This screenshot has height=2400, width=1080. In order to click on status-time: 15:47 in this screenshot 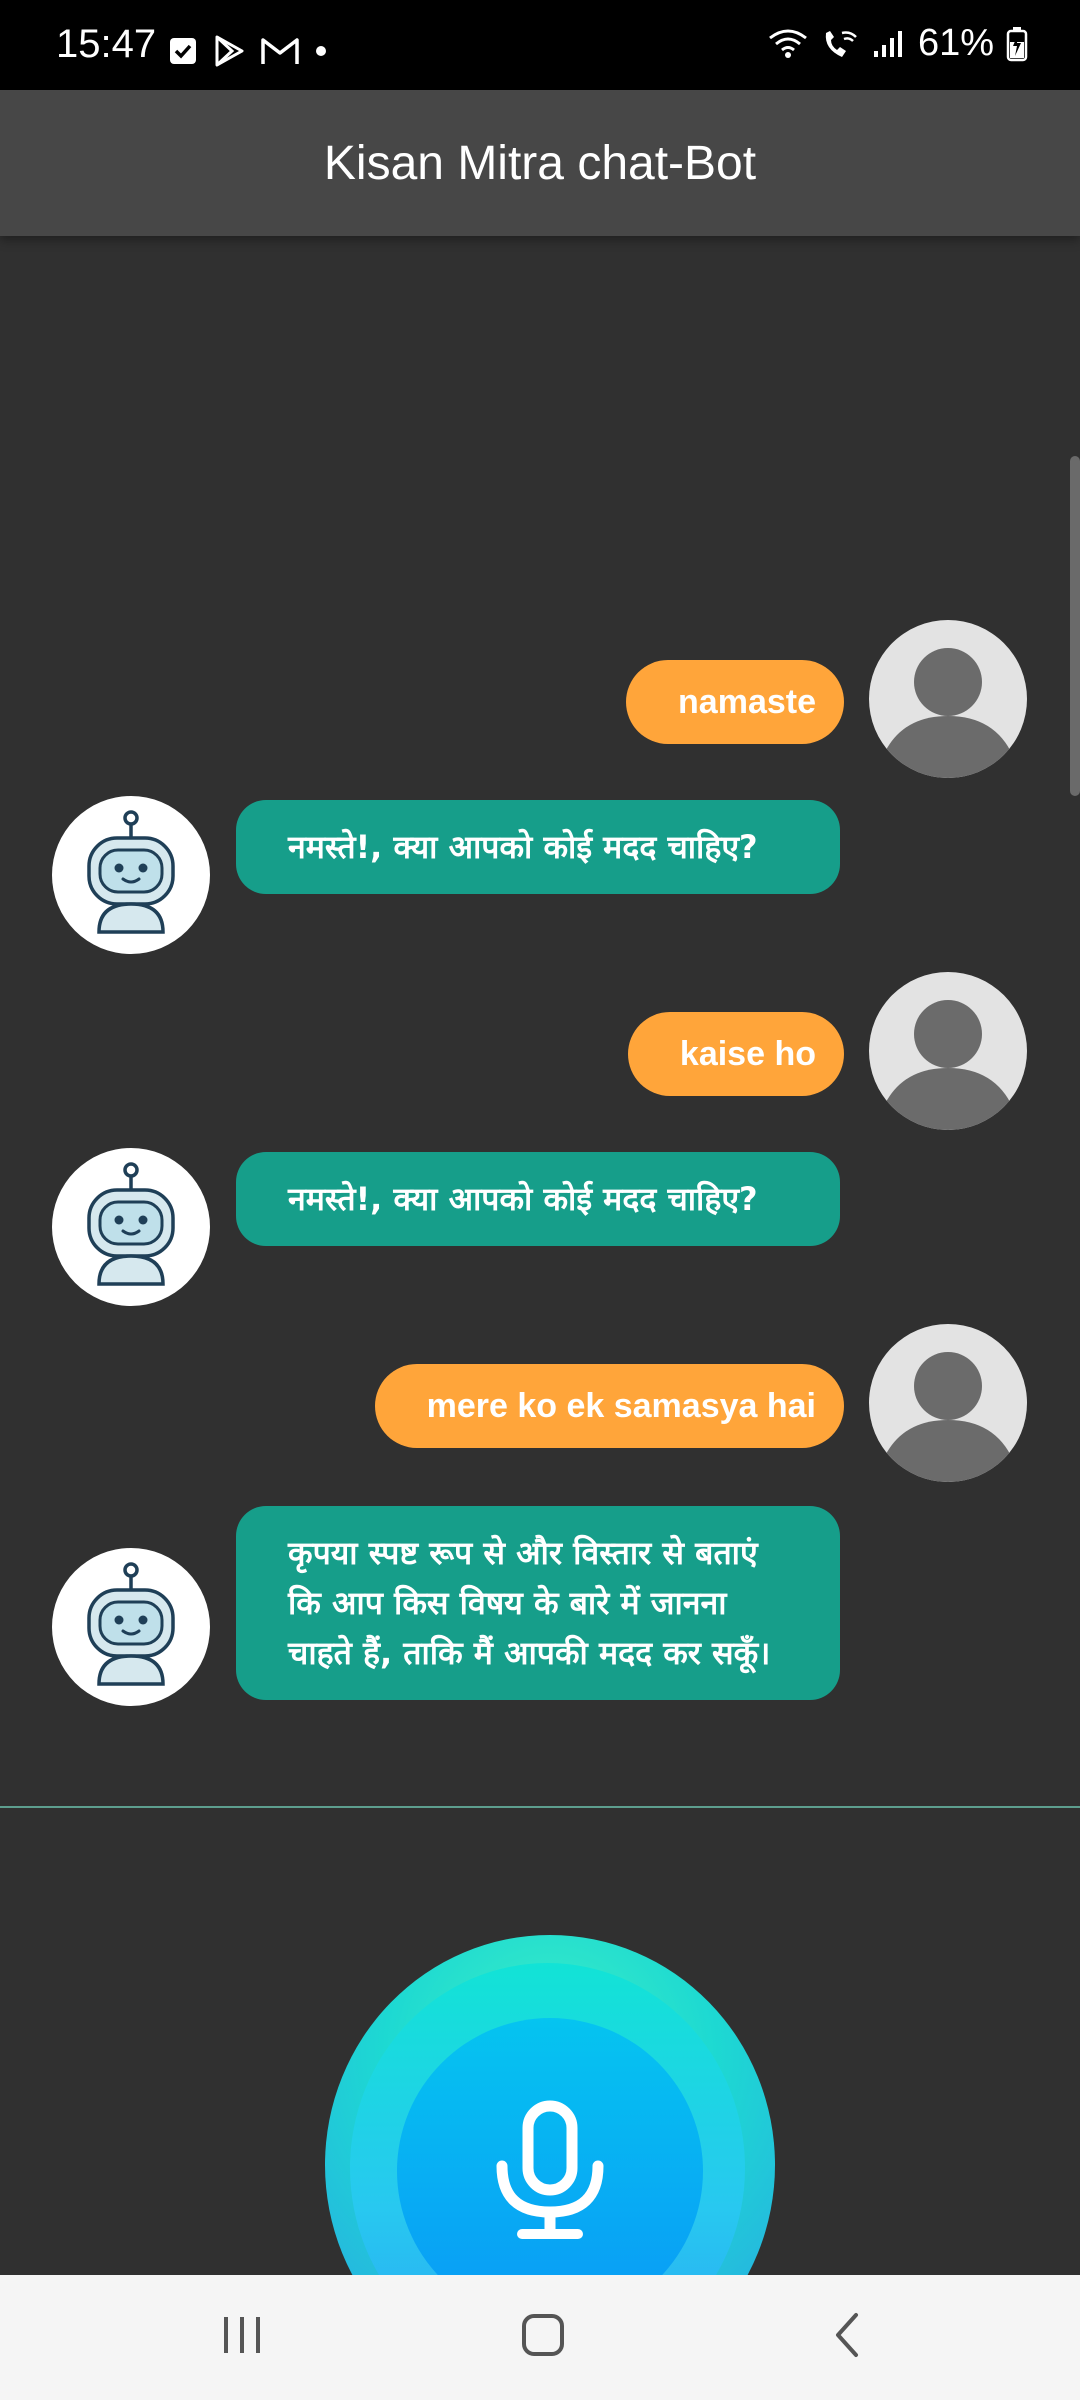, I will do `click(106, 44)`.